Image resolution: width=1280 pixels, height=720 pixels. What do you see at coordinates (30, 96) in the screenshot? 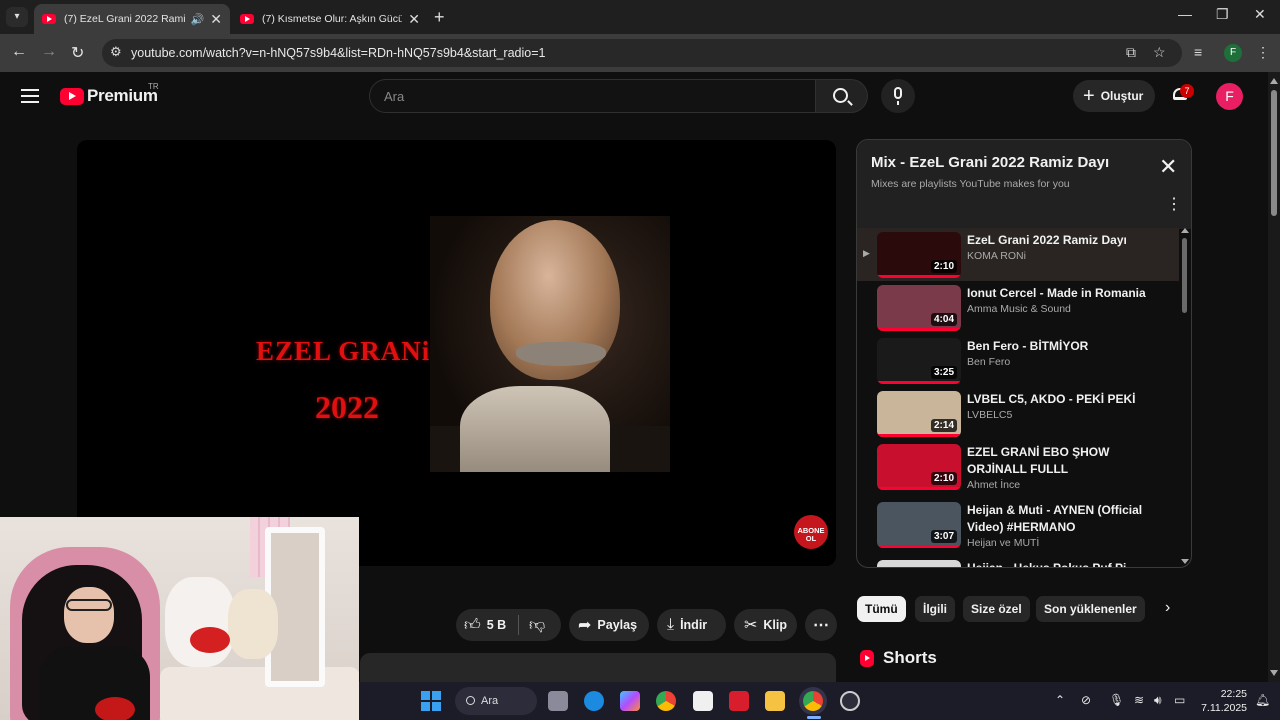
I see `hamburger-menu-icon` at bounding box center [30, 96].